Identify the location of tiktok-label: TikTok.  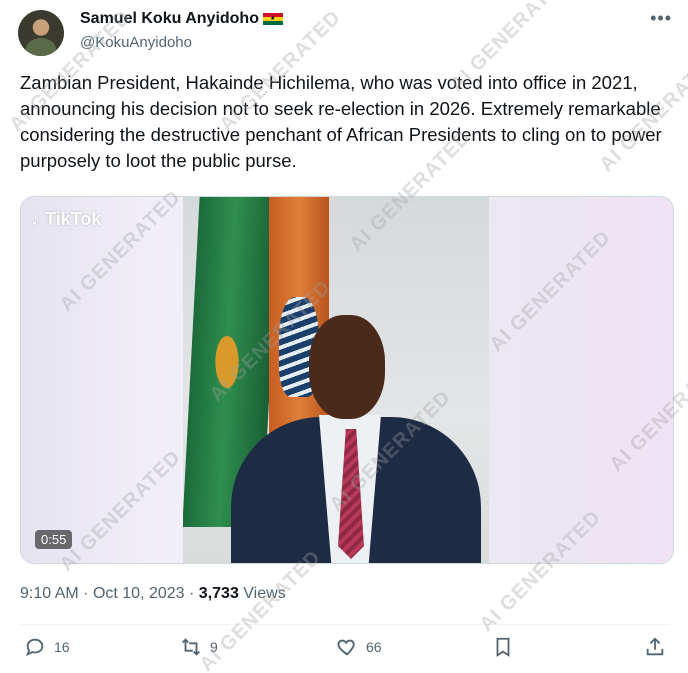
(73, 219).